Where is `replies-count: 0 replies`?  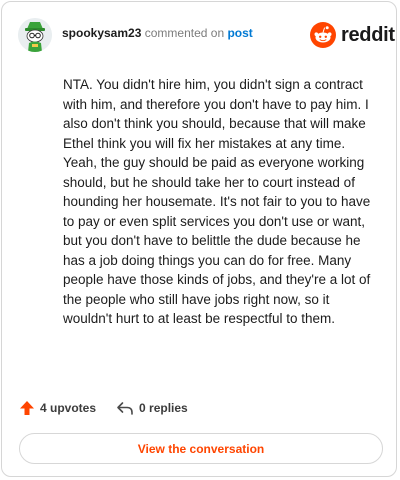 replies-count: 0 replies is located at coordinates (163, 408).